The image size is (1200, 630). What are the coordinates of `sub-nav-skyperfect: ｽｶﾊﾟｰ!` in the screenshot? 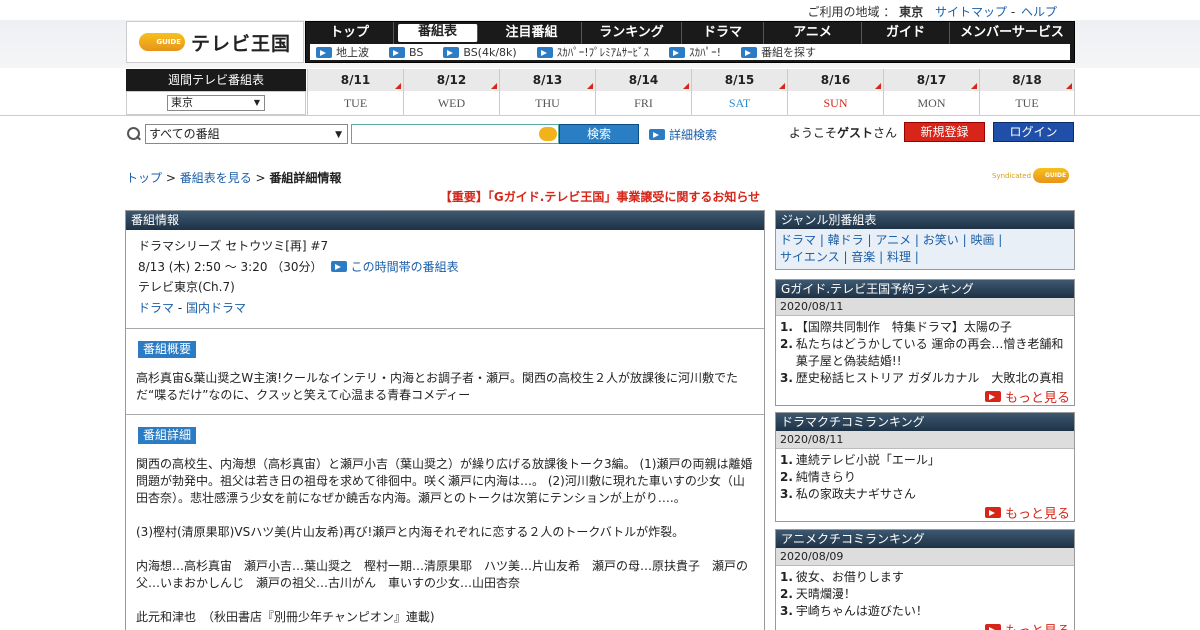 It's located at (695, 52).